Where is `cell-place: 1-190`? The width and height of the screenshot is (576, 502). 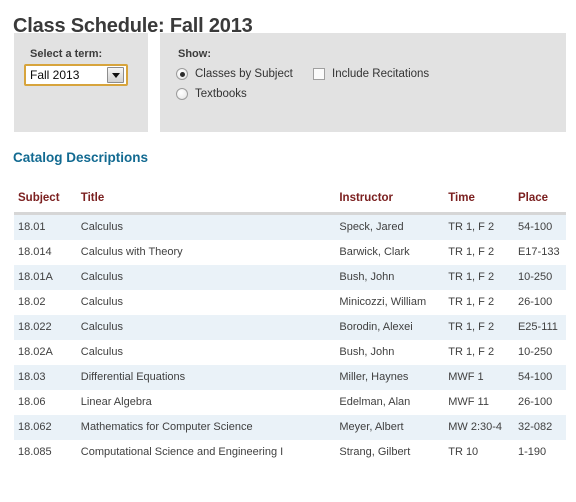
cell-place: 1-190 is located at coordinates (532, 452).